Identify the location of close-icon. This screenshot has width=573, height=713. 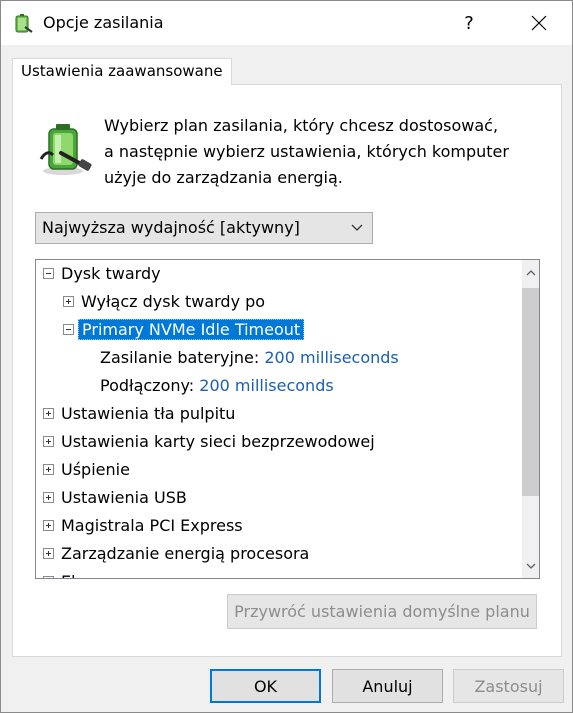
(539, 23).